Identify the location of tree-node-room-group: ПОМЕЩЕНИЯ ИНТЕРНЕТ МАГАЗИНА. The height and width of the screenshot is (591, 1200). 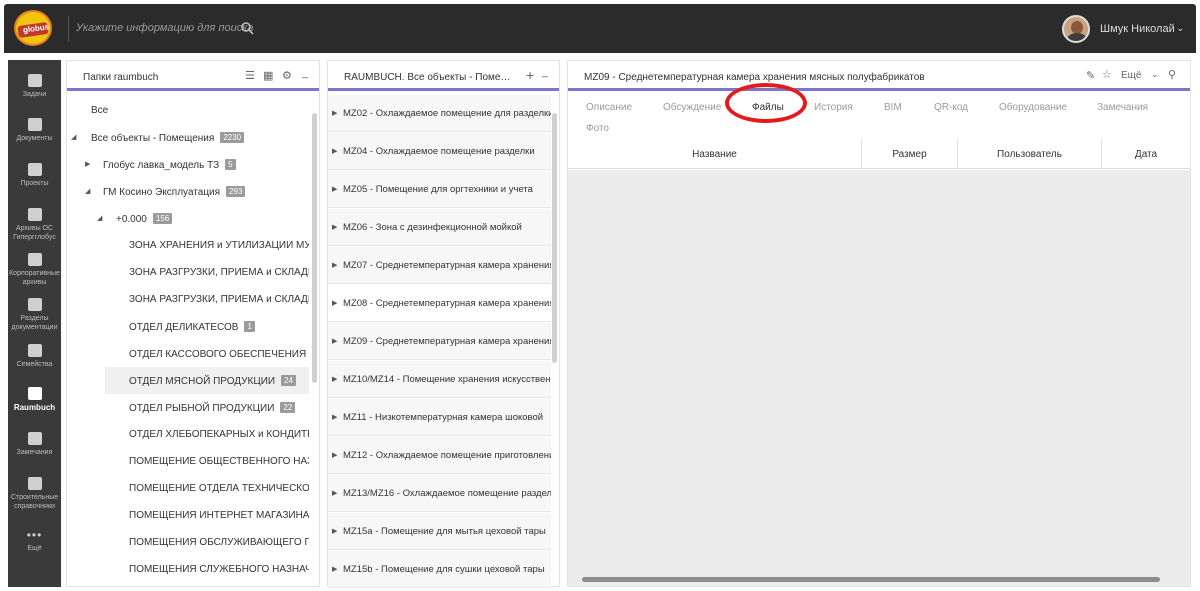
(188, 515).